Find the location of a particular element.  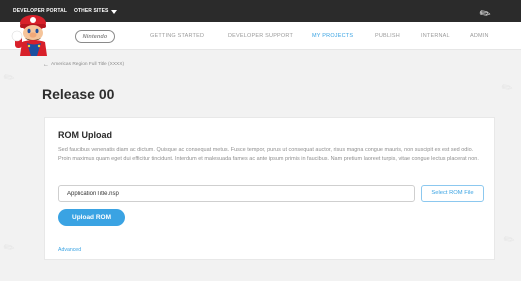

rom-upload-title: ROM Upload is located at coordinates (85, 135).